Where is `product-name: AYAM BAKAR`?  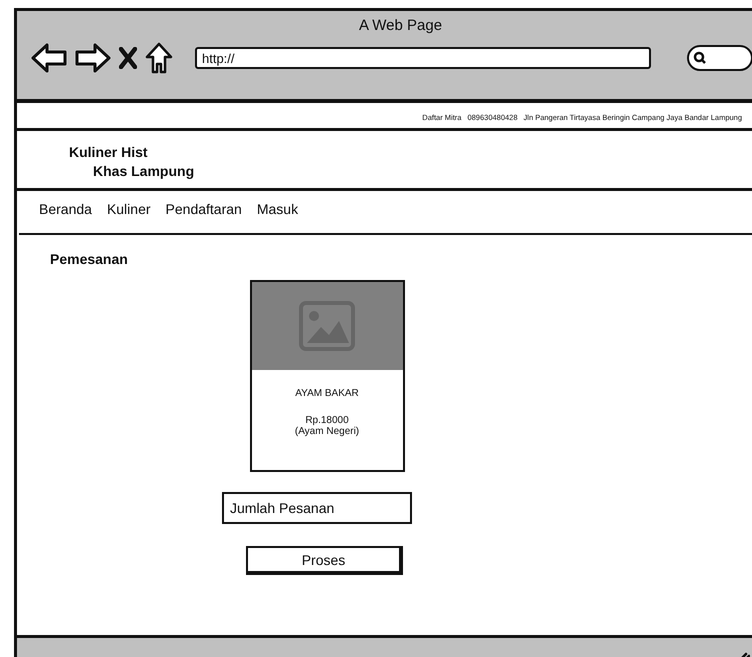 product-name: AYAM BAKAR is located at coordinates (327, 393).